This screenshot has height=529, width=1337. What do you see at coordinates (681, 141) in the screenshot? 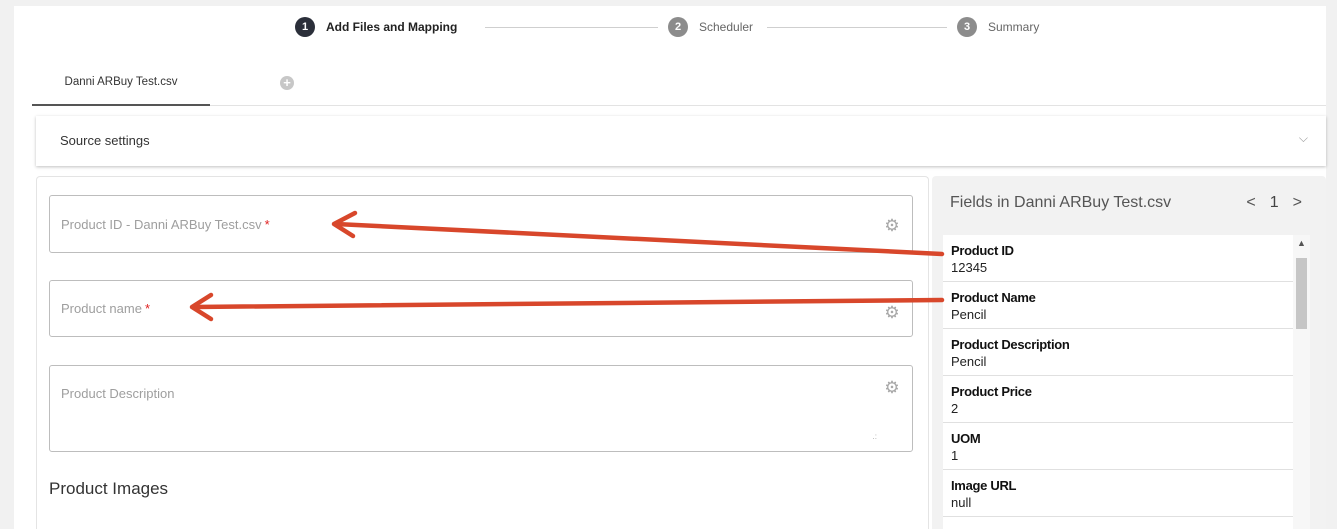
I see `source-settings-panel: Source settings ⌵` at bounding box center [681, 141].